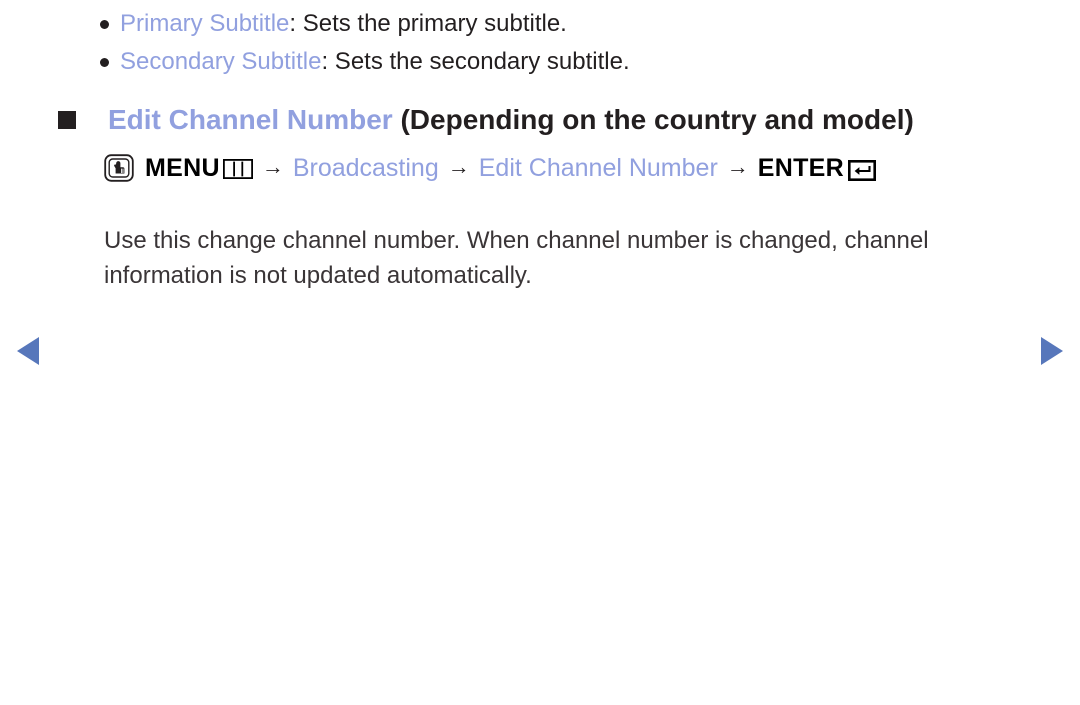 This screenshot has width=1080, height=705. Describe the element at coordinates (1052, 351) in the screenshot. I see `next-page-button` at that location.